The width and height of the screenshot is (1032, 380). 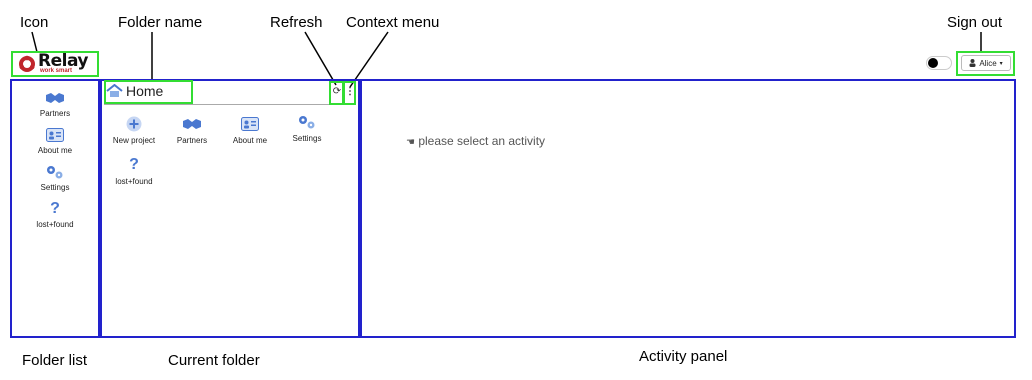 I want to click on callout-context-menu: Context menu, so click(x=393, y=22).